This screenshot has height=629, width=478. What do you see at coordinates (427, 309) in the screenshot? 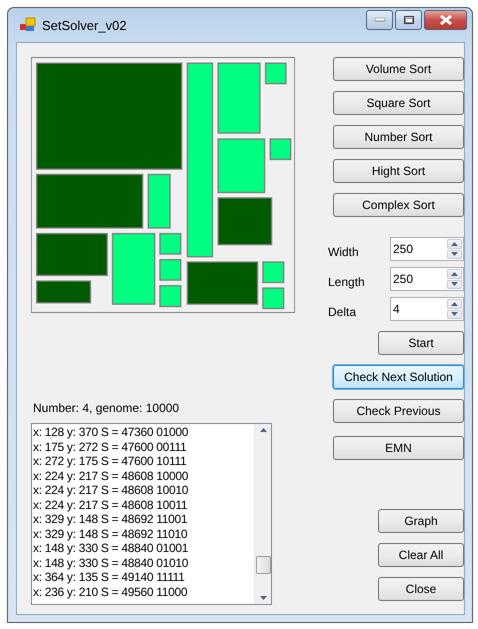
I see `spin-box: 4` at bounding box center [427, 309].